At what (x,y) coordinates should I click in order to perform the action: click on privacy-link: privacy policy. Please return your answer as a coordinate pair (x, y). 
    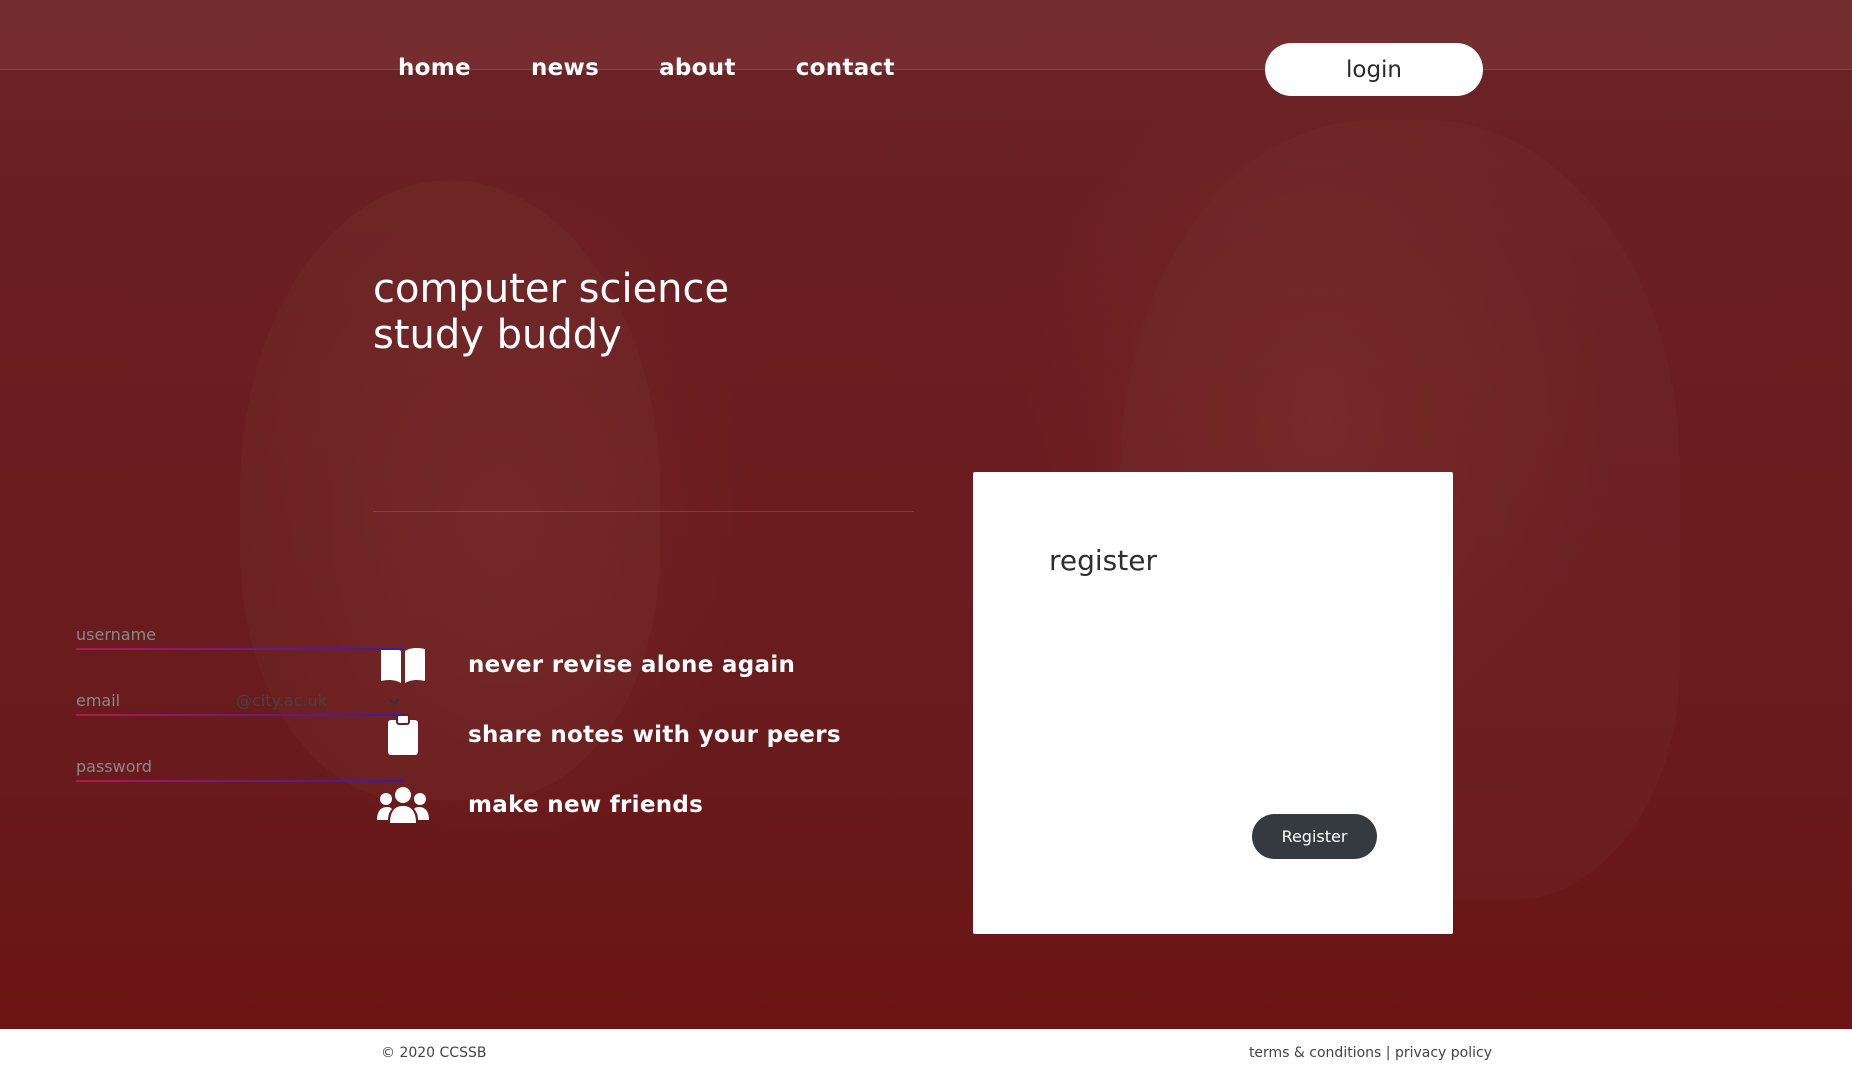
    Looking at the image, I should click on (1443, 1053).